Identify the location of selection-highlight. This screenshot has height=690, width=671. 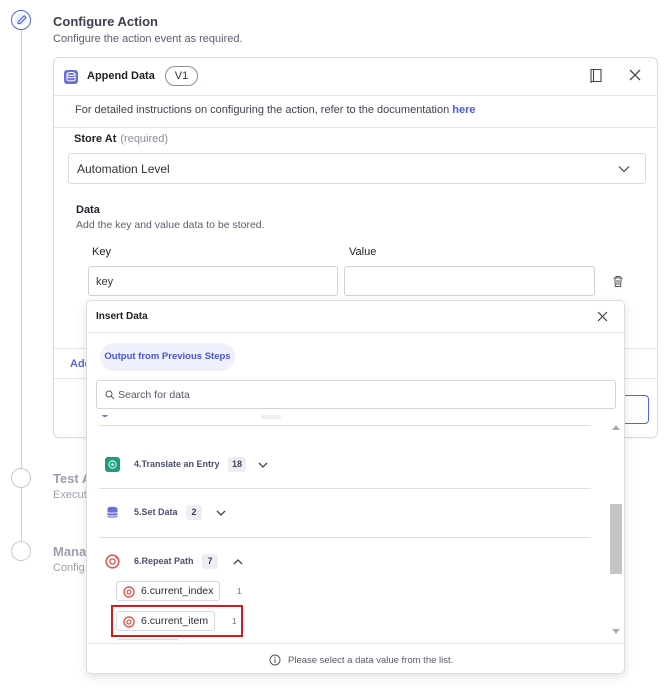
(177, 621).